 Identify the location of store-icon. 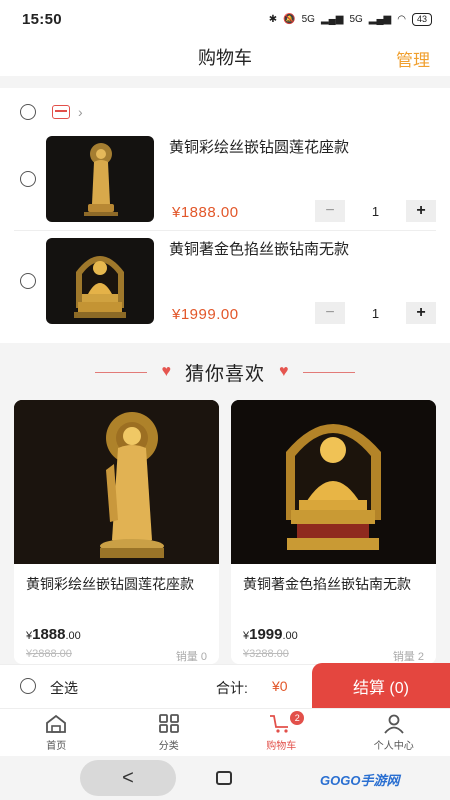
(61, 112).